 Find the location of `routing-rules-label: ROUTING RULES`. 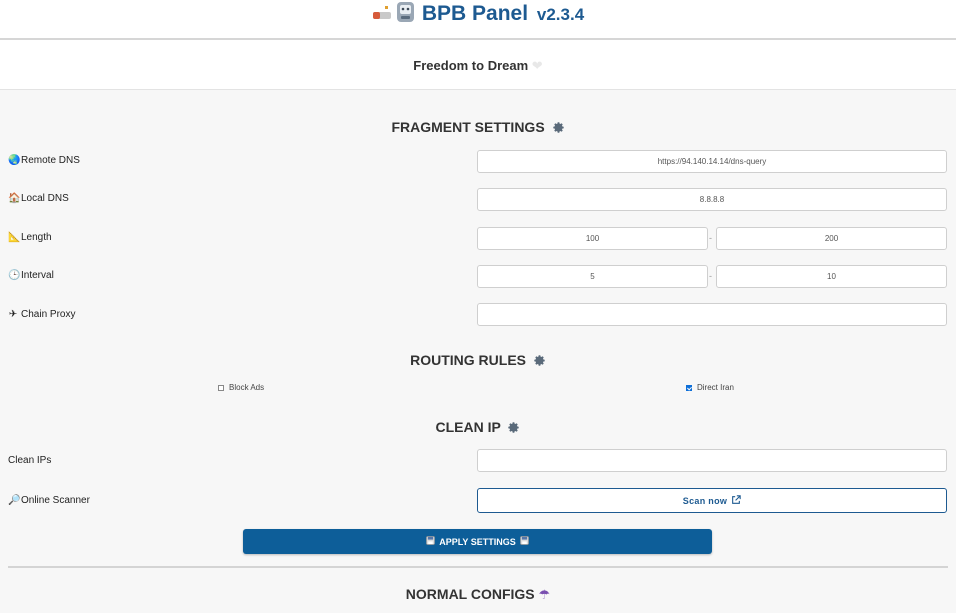

routing-rules-label: ROUTING RULES is located at coordinates (468, 360).